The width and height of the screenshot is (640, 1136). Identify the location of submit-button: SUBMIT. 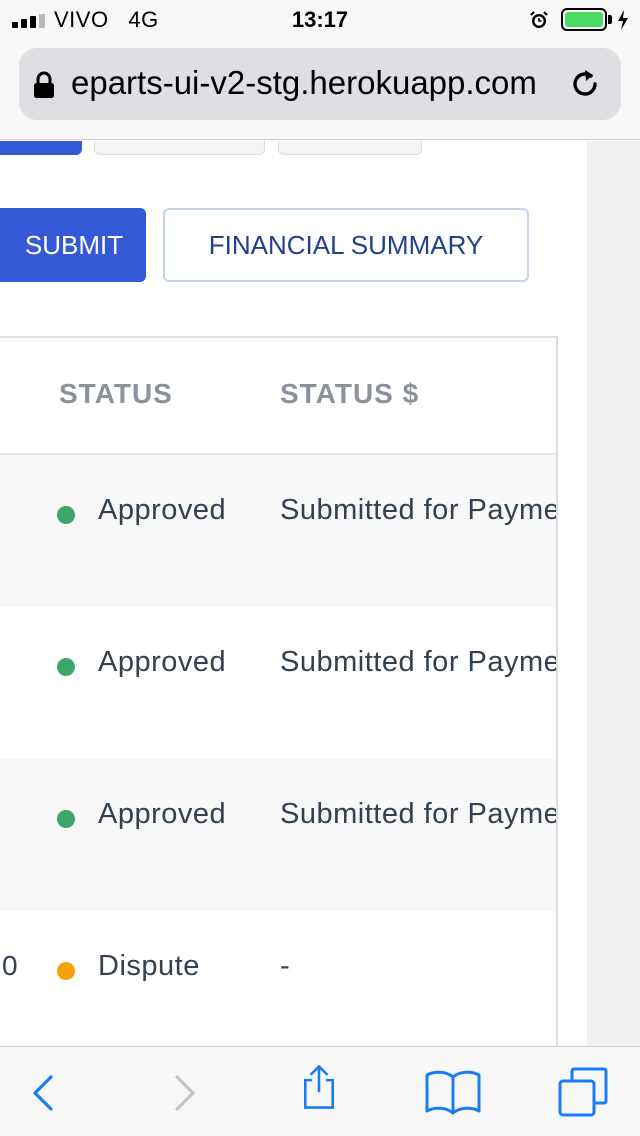
(73, 245).